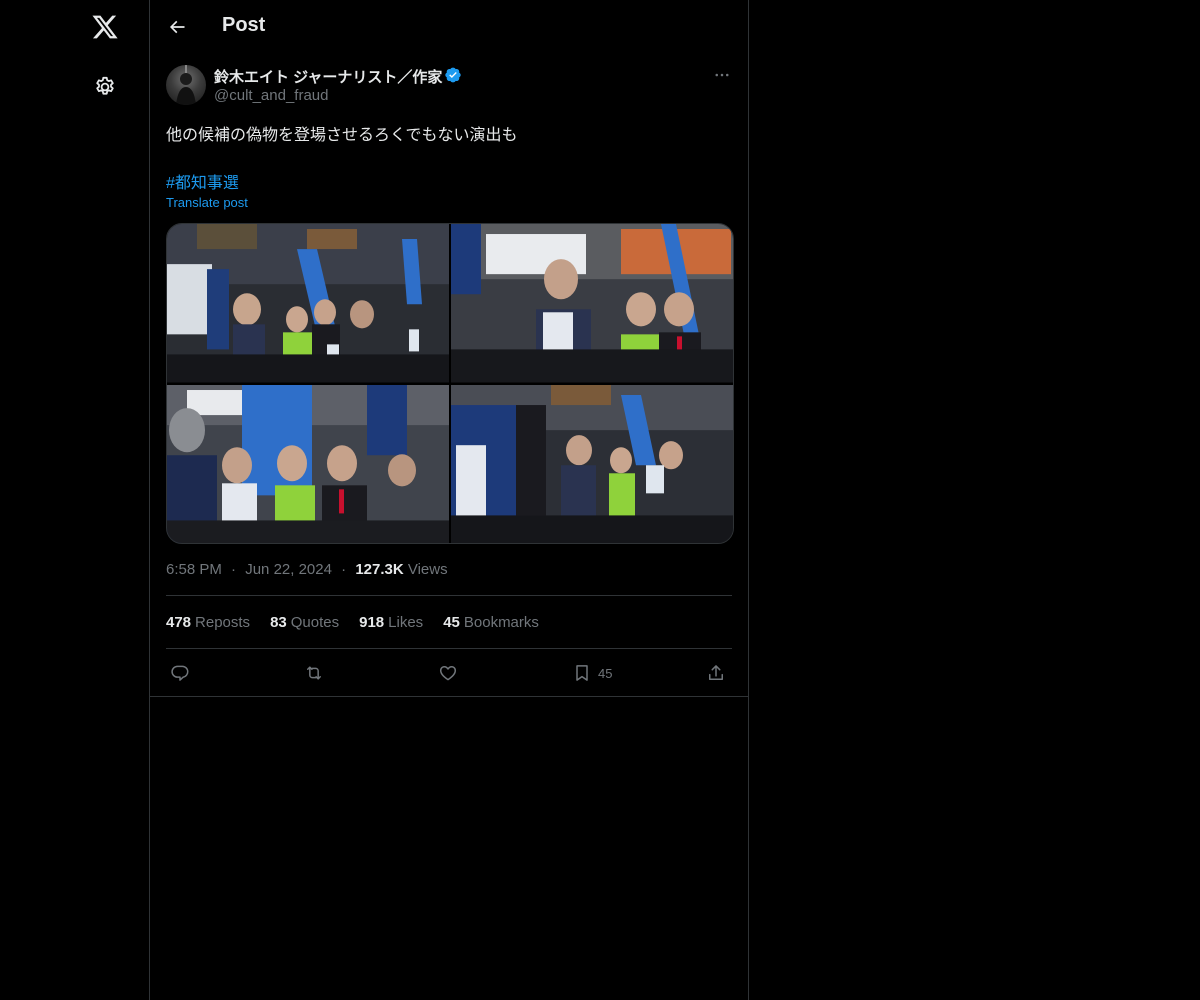 The image size is (1200, 1000). I want to click on quotes-stat: 83 Quotes, so click(304, 622).